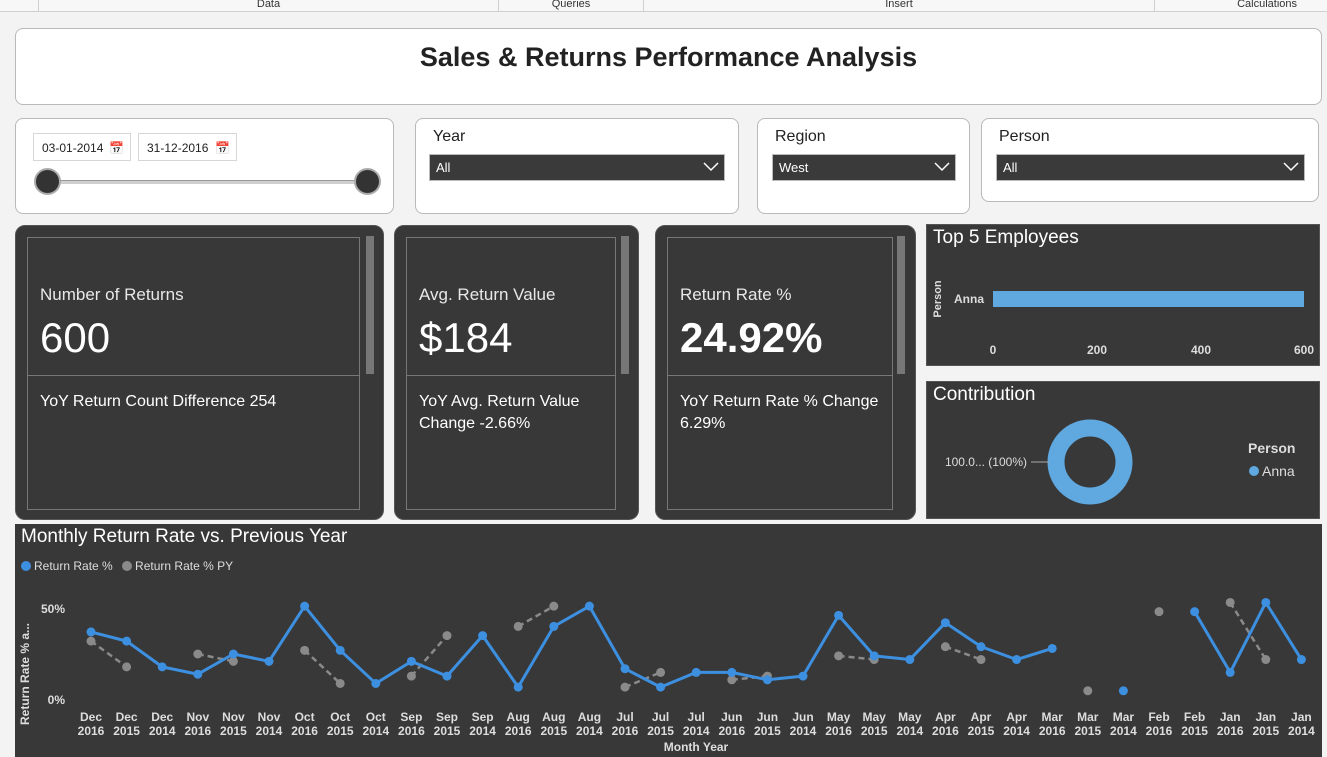  Describe the element at coordinates (938, 299) in the screenshot. I see `top-employees-axis-label: Person` at that location.